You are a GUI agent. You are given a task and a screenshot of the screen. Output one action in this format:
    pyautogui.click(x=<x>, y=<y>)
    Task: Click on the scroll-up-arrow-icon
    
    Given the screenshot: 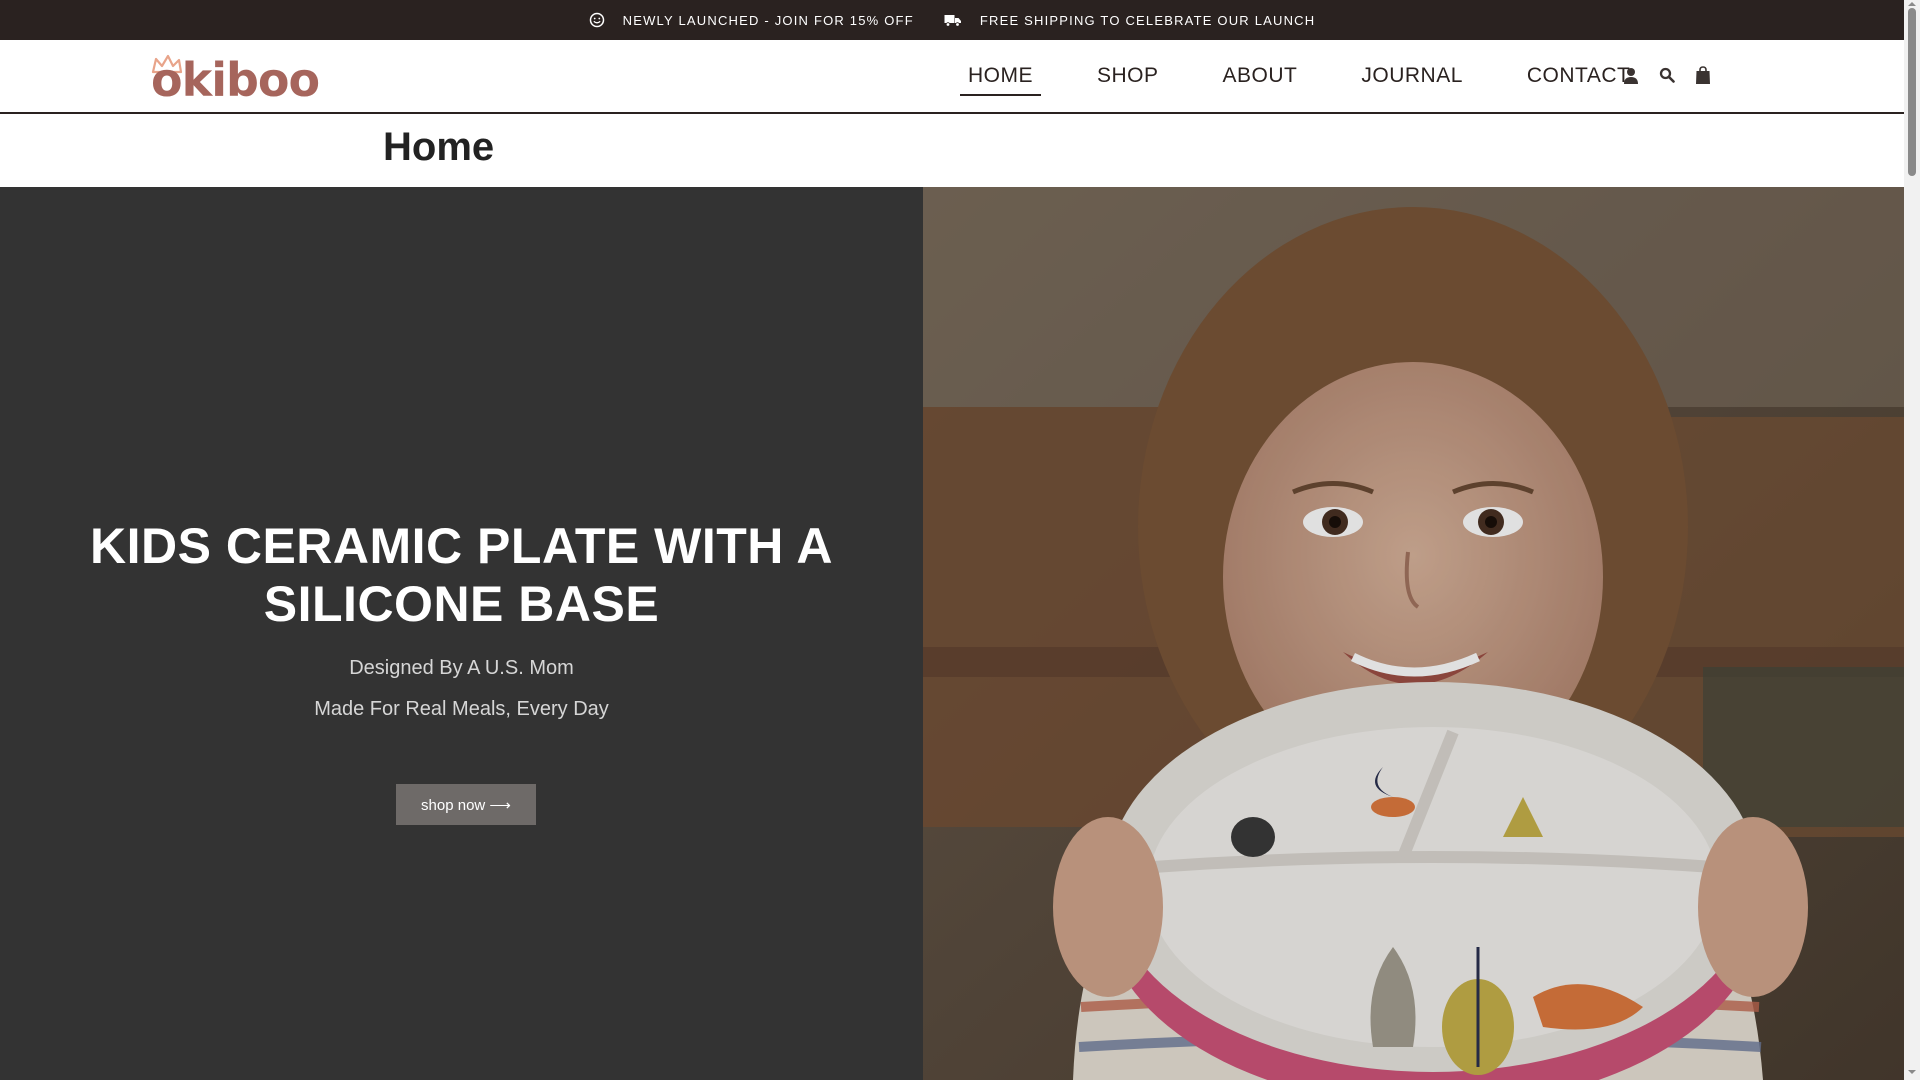 What is the action you would take?
    pyautogui.click(x=1912, y=4)
    